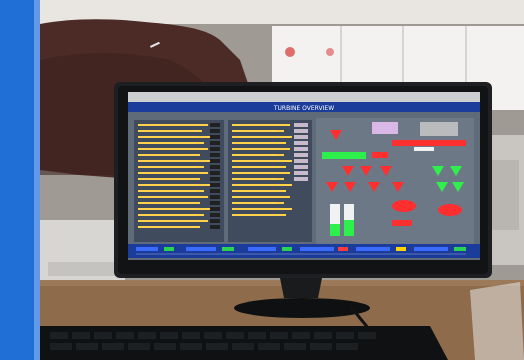 The image size is (524, 360). What do you see at coordinates (497, 321) in the screenshot?
I see `document-holder` at bounding box center [497, 321].